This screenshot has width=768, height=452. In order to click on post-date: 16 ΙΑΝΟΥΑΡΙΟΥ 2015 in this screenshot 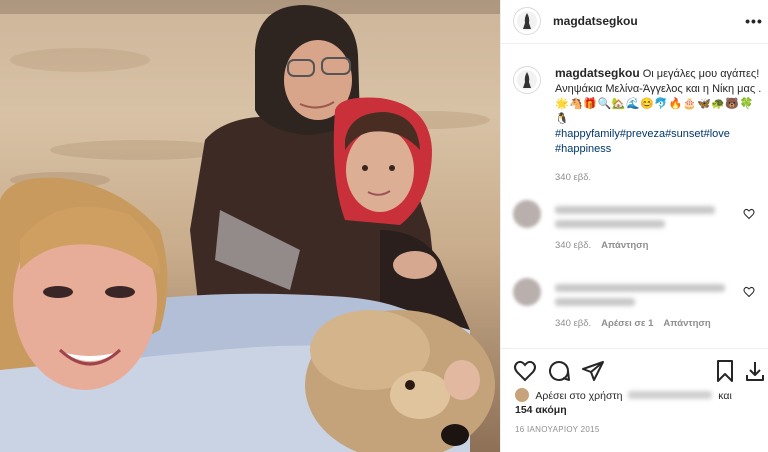, I will do `click(557, 429)`.